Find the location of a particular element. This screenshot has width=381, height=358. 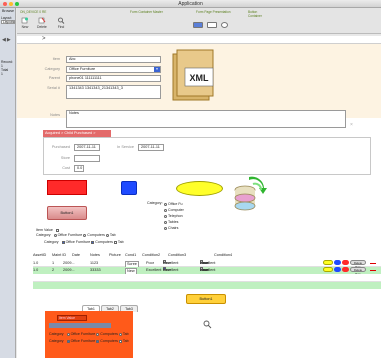

panel-radio-tab: Tab is located at coordinates (123, 334).